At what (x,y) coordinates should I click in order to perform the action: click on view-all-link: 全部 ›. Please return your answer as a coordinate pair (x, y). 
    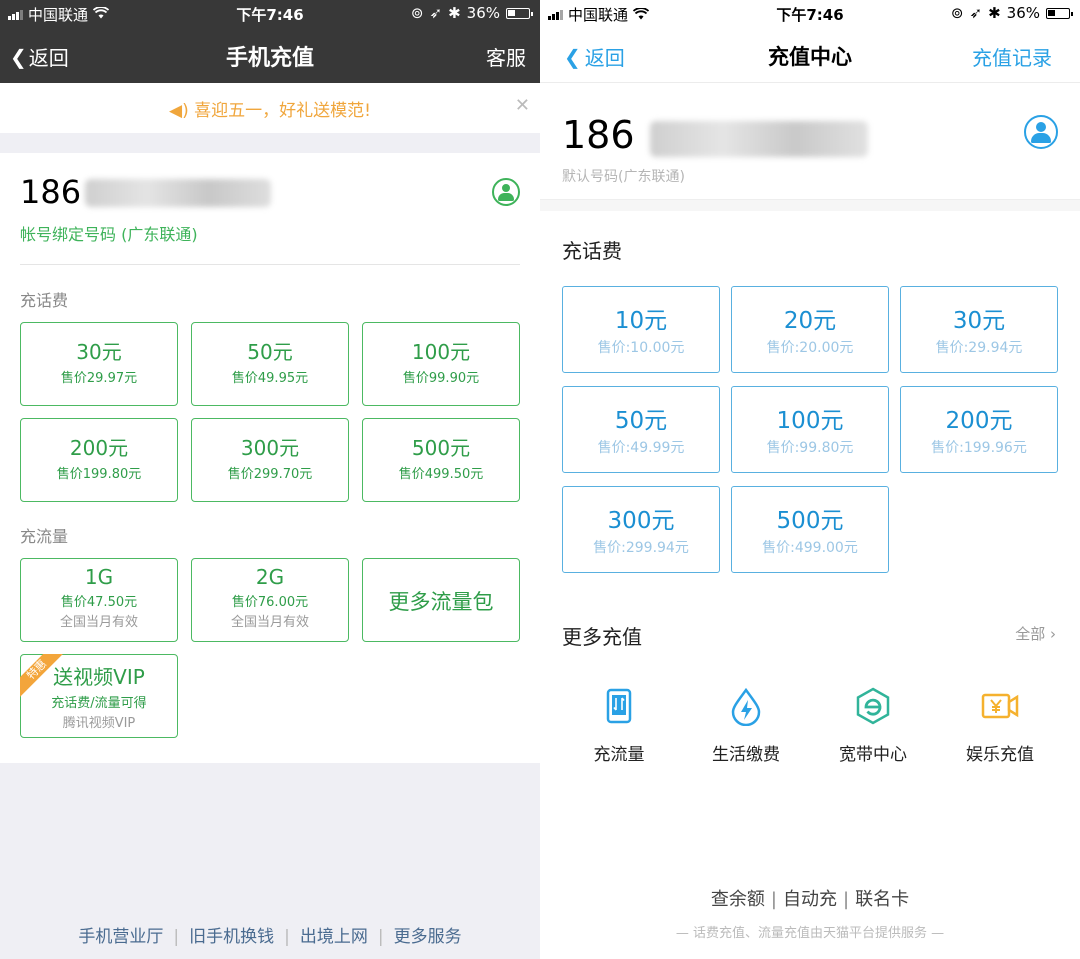
    Looking at the image, I should click on (1035, 633).